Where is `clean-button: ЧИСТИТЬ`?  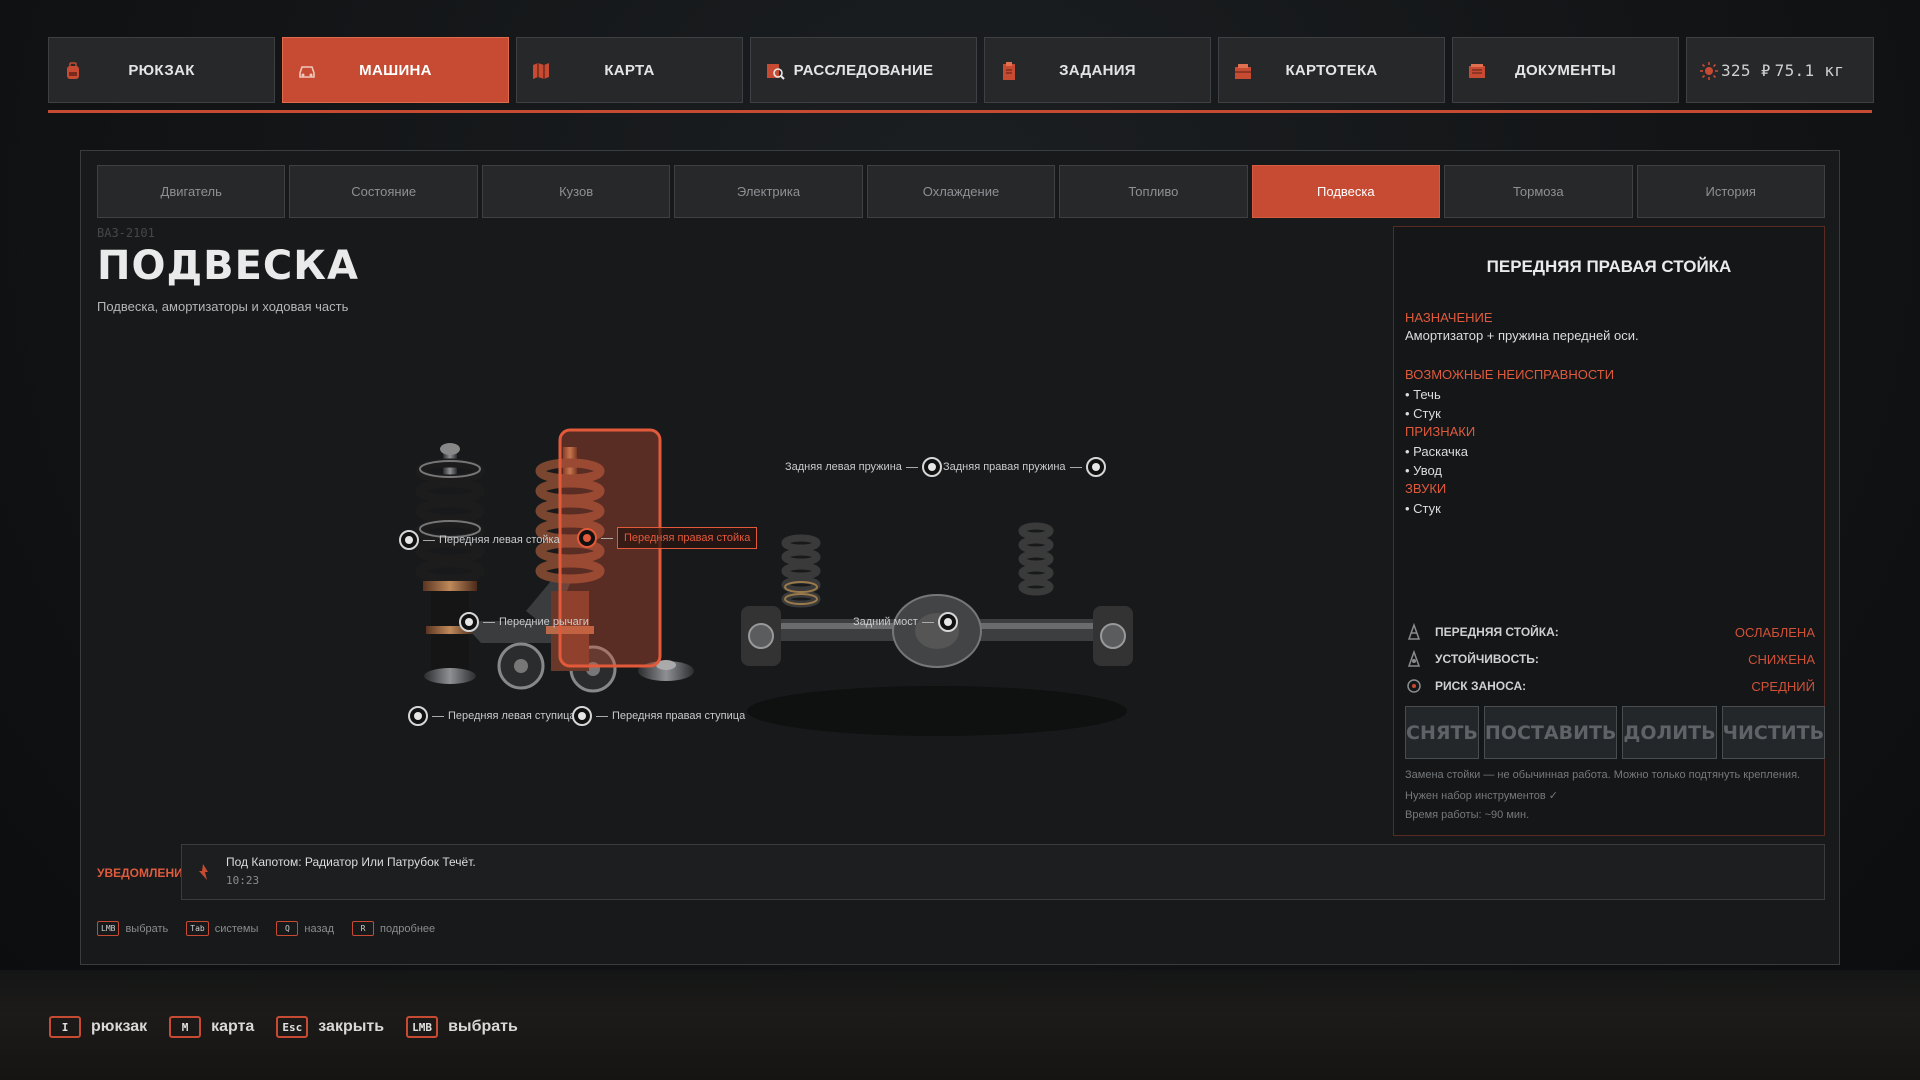
clean-button: ЧИСТИТЬ is located at coordinates (1773, 732).